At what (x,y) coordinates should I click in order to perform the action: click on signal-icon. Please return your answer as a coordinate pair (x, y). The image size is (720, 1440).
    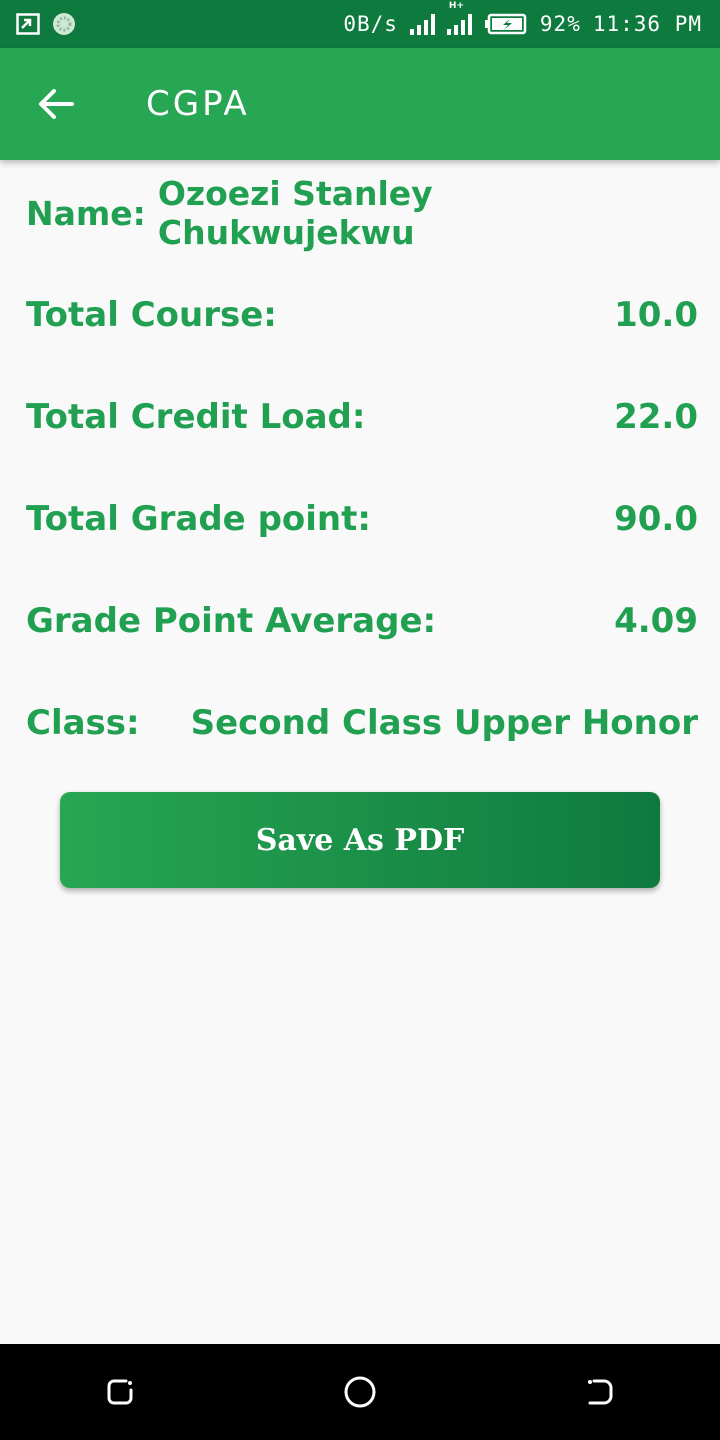
    Looking at the image, I should click on (422, 24).